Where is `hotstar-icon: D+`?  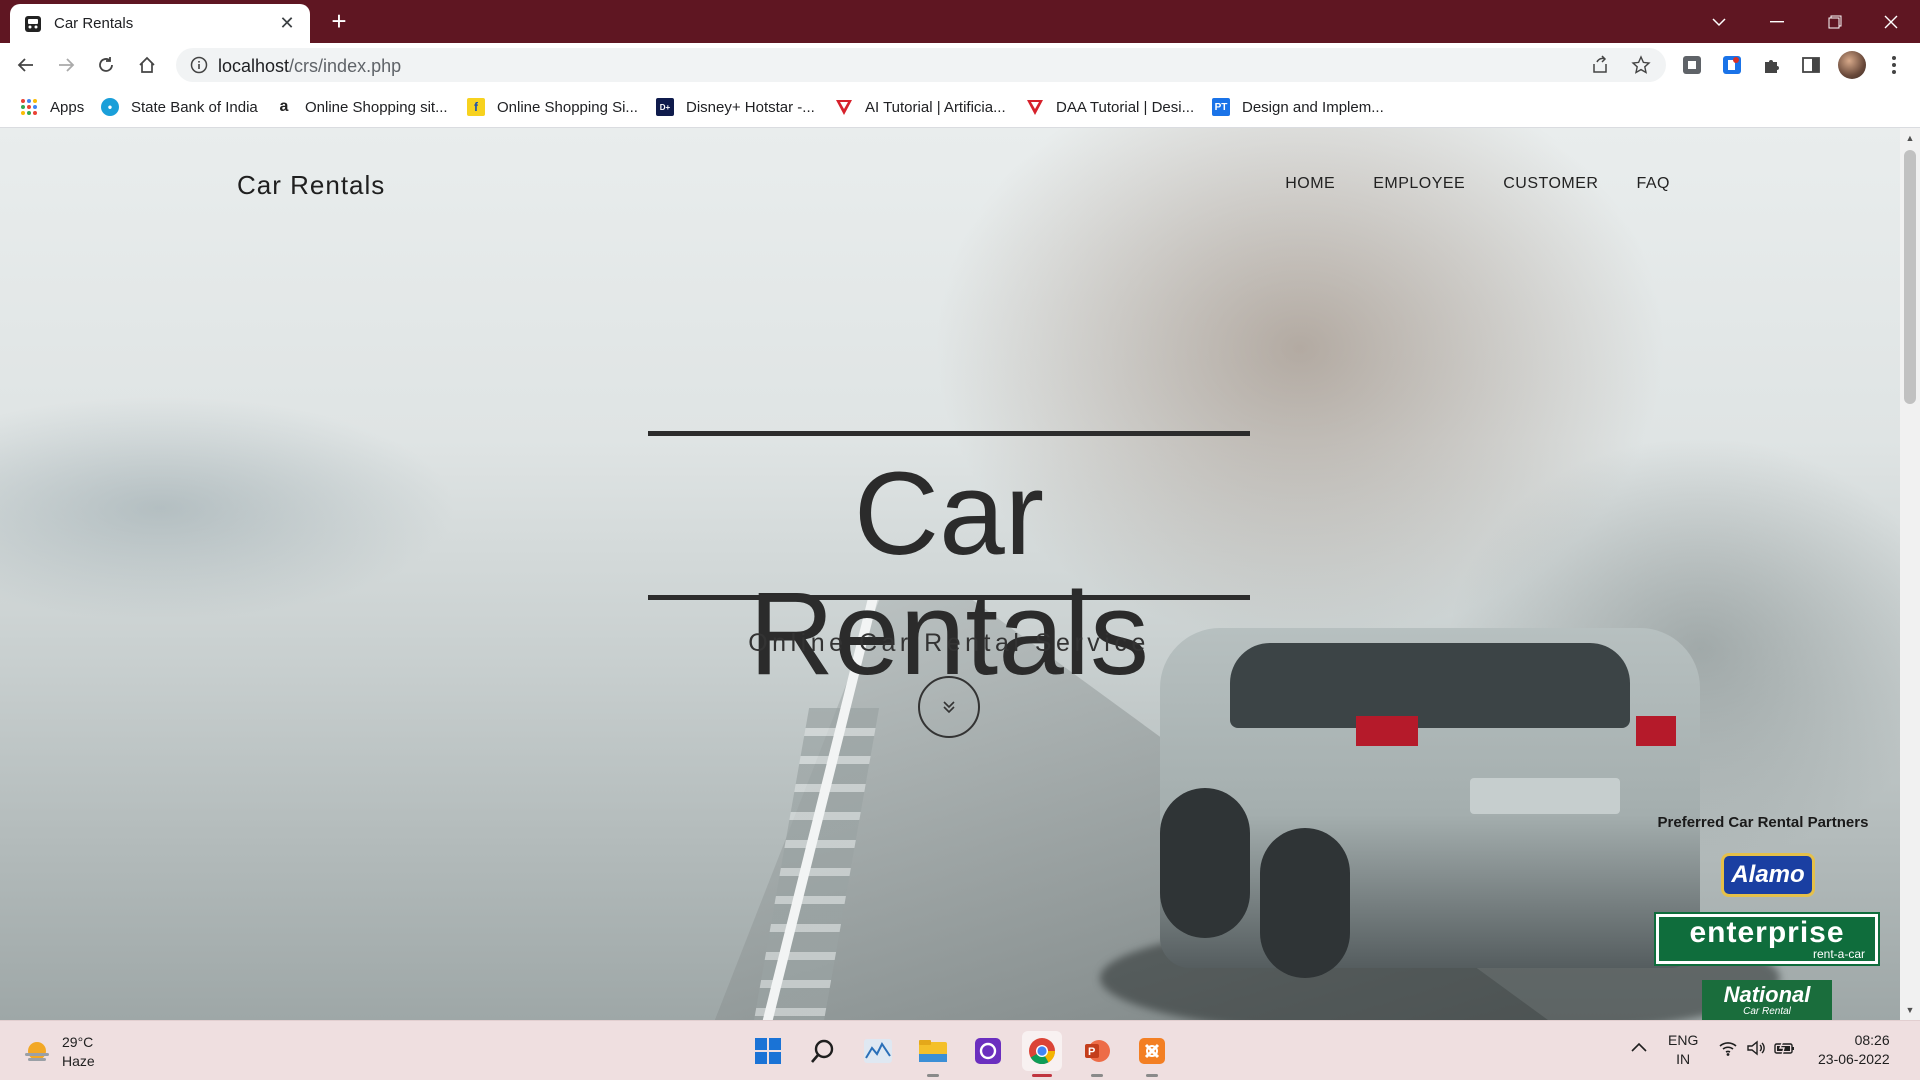
hotstar-icon: D+ is located at coordinates (665, 107).